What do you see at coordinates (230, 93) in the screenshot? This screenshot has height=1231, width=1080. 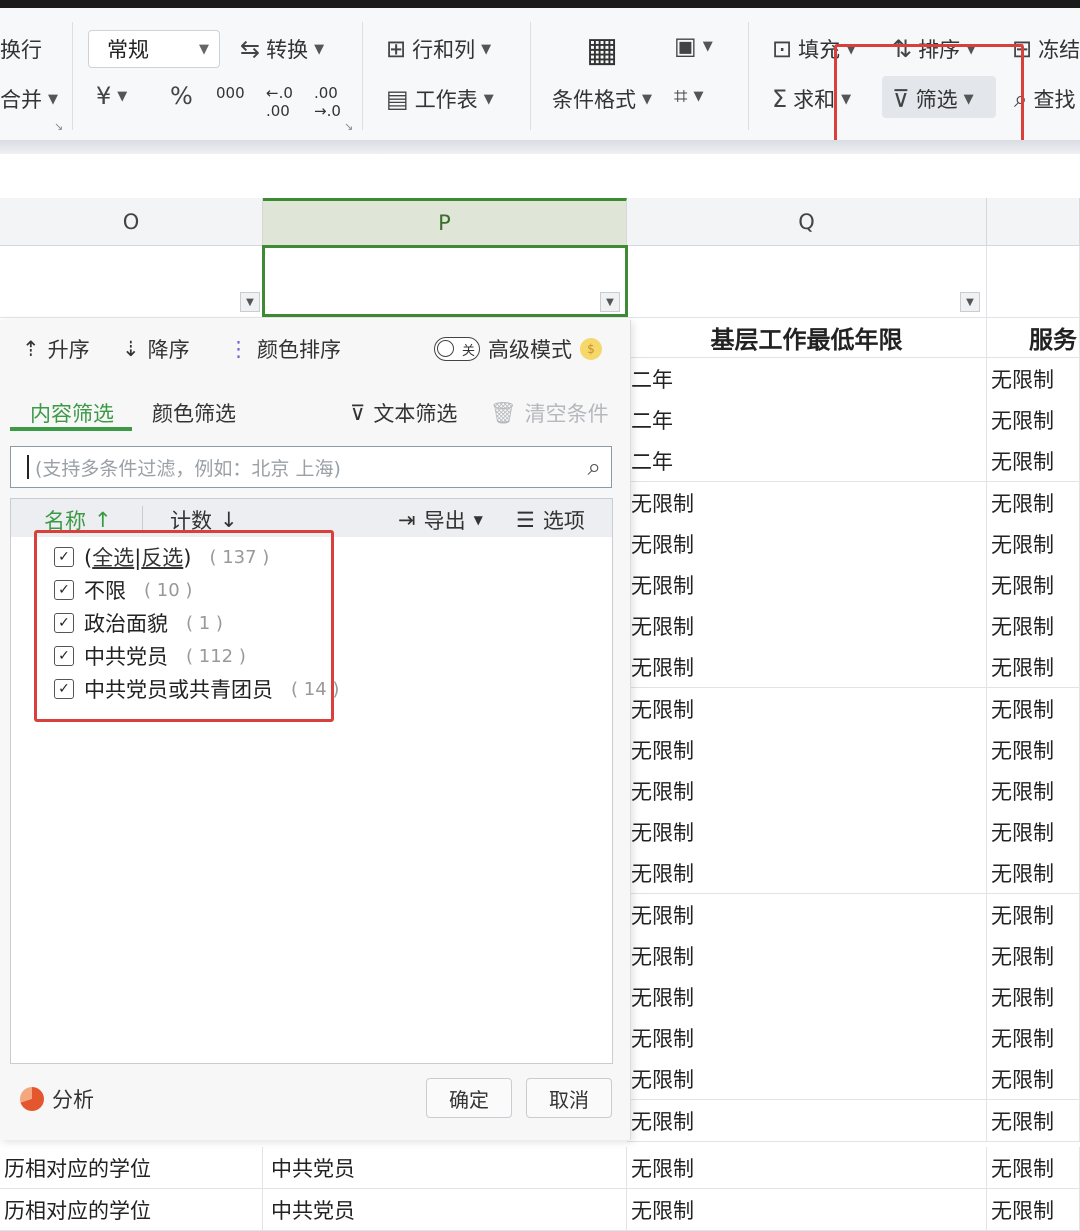 I see `thousands-separator-button: 000` at bounding box center [230, 93].